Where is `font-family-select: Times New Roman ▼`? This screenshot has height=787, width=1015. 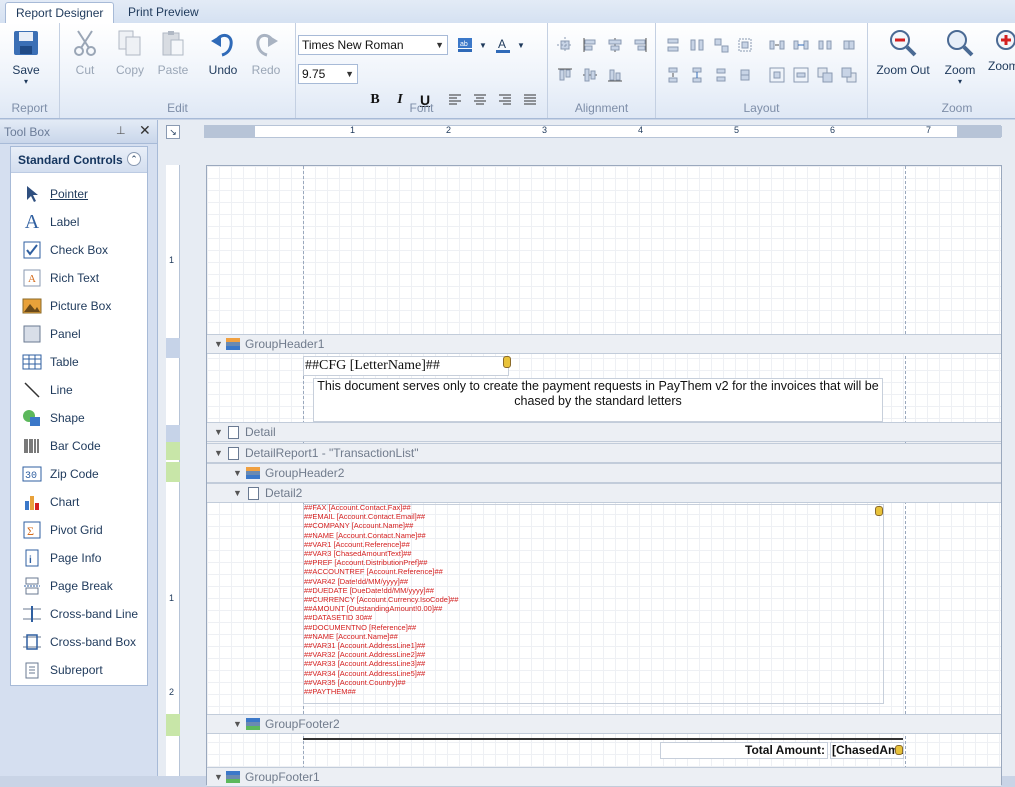
font-family-select: Times New Roman ▼ is located at coordinates (373, 45).